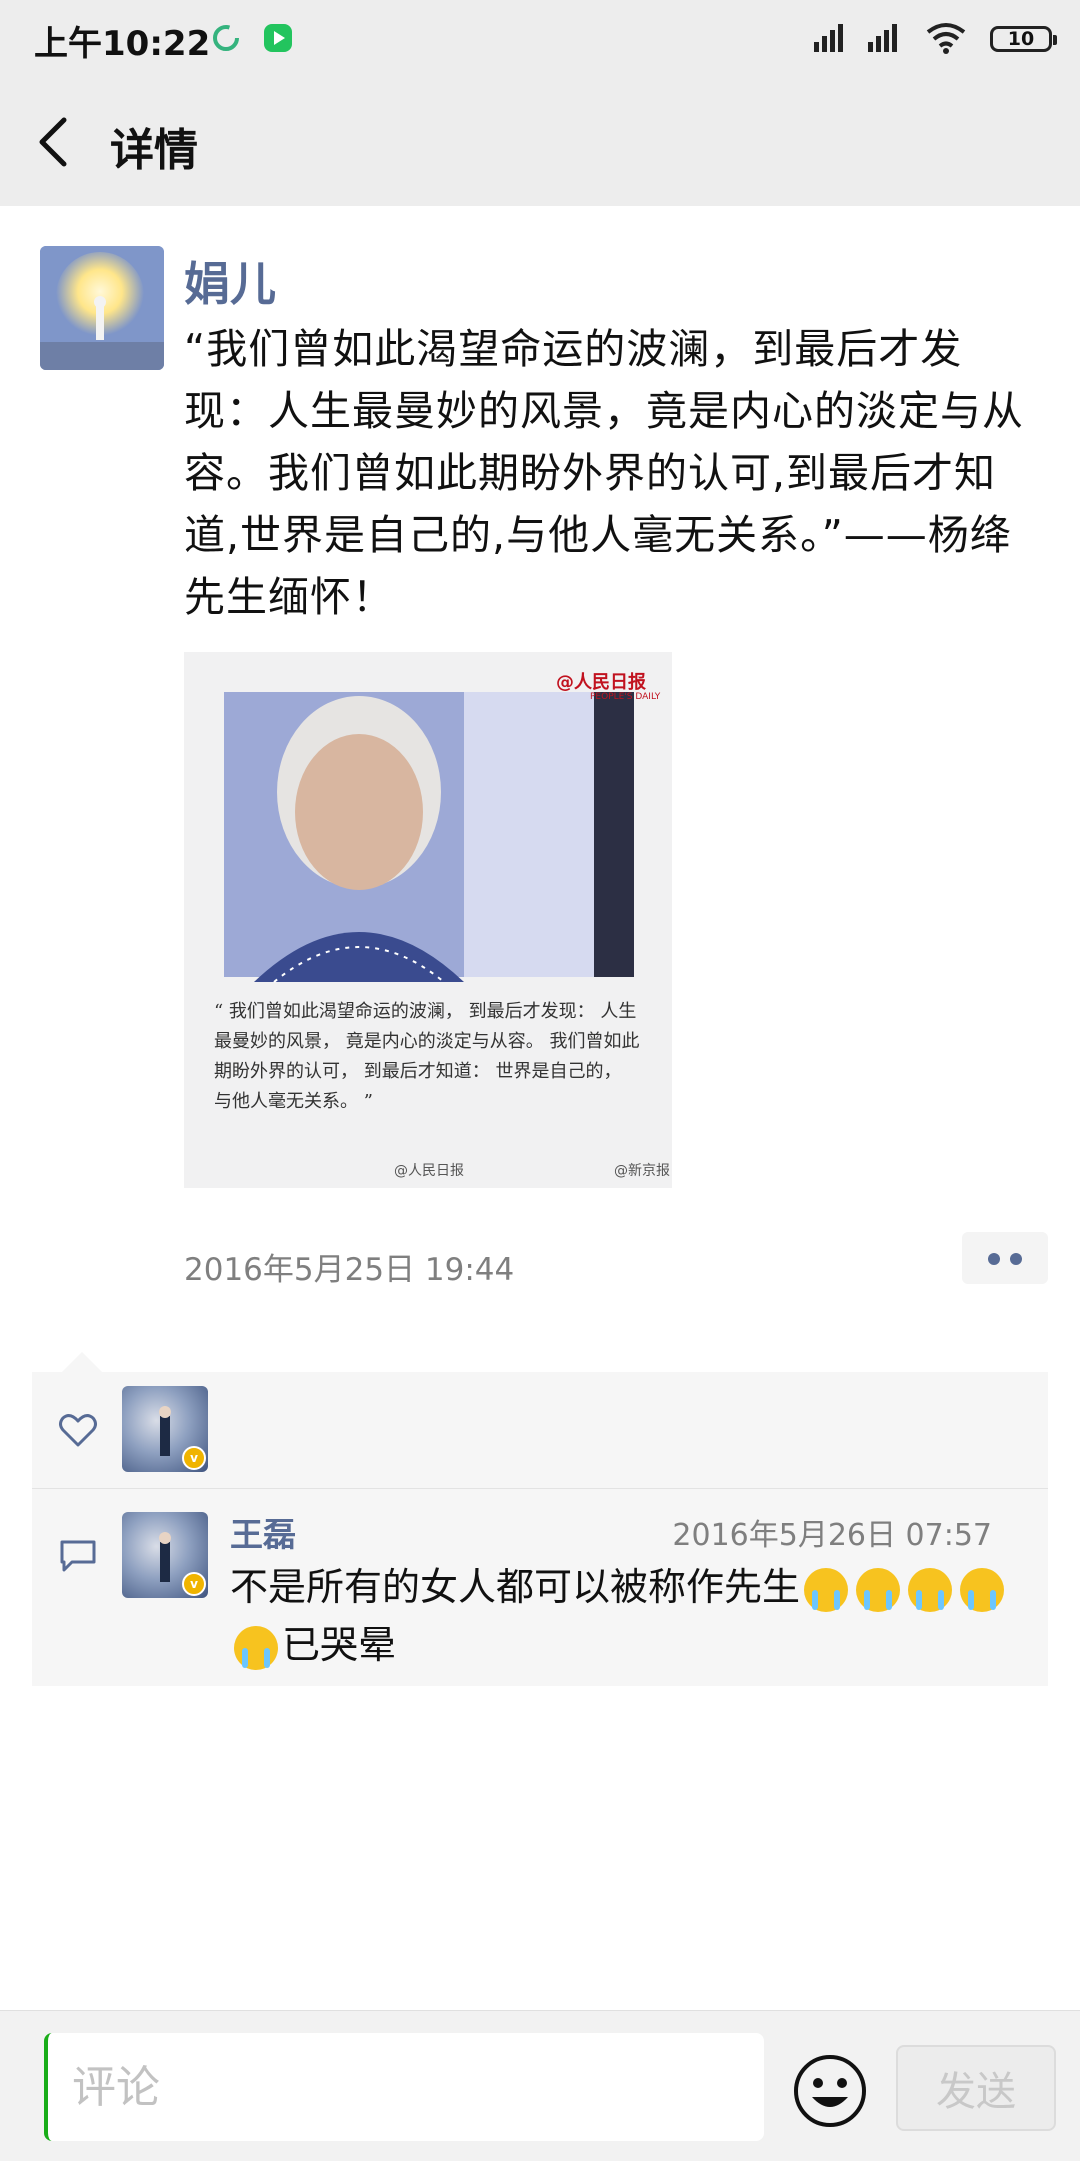 Image resolution: width=1080 pixels, height=2161 pixels. What do you see at coordinates (230, 281) in the screenshot?
I see `author-name: 娟儿` at bounding box center [230, 281].